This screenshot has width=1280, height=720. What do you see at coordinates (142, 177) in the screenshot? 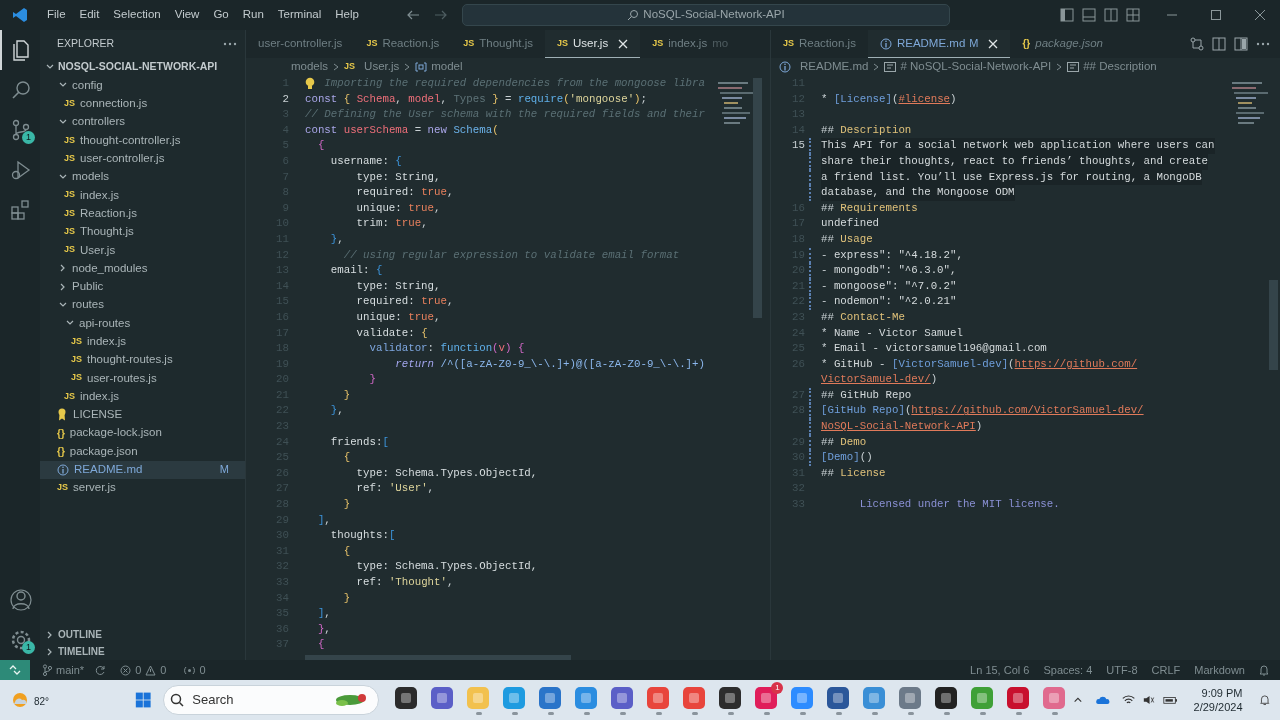
I see `tree-item: models` at bounding box center [142, 177].